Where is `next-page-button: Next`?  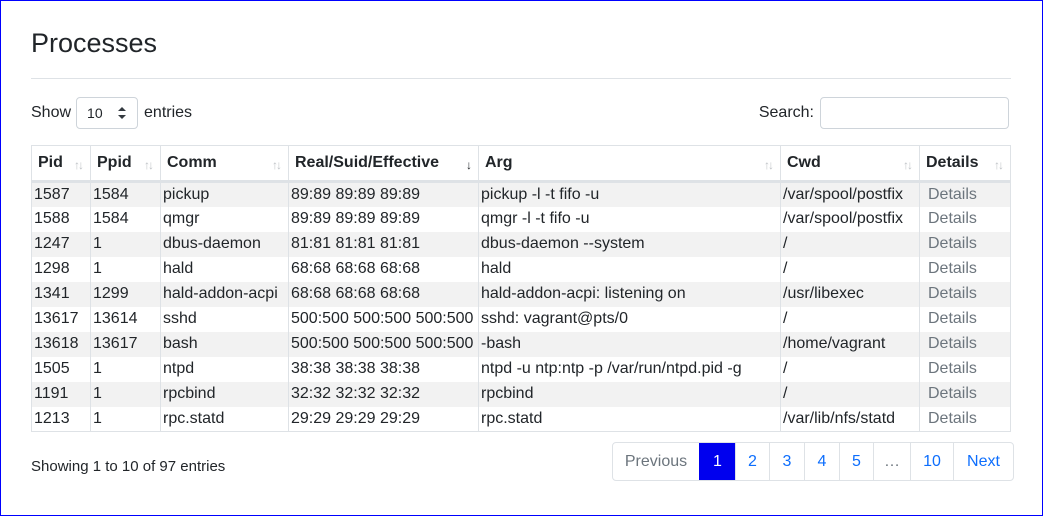
next-page-button: Next is located at coordinates (983, 461).